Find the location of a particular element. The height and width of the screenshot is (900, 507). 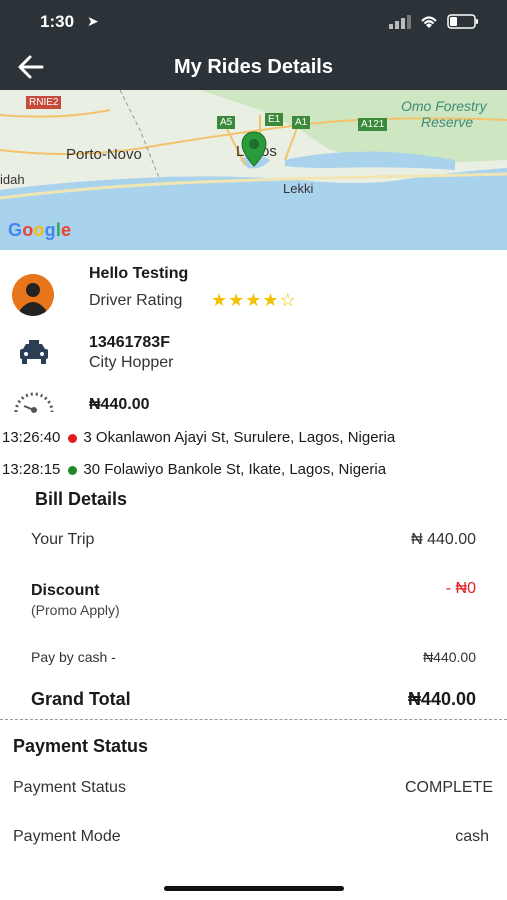

map-label-a121: A121 is located at coordinates (373, 124).